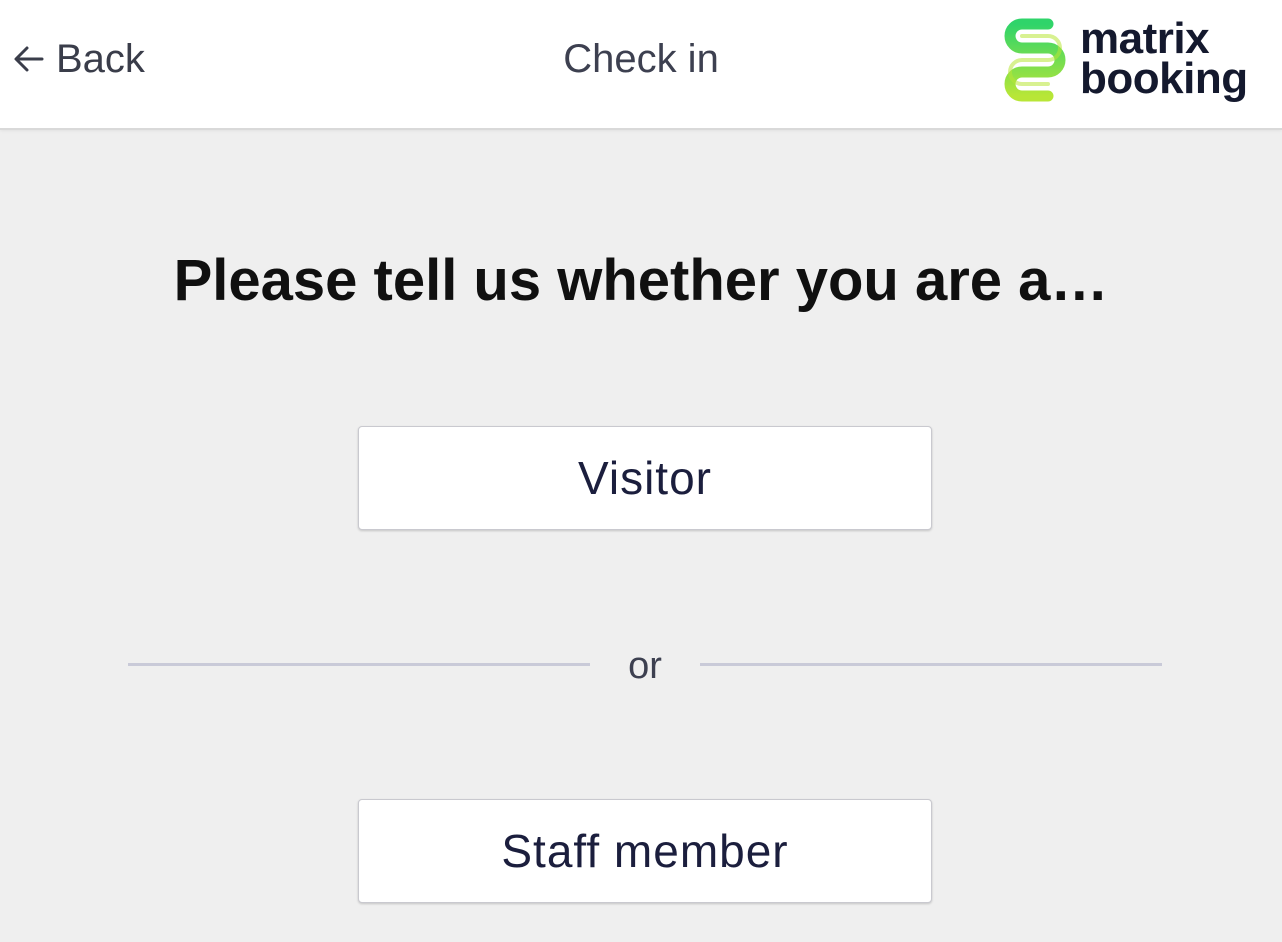 The image size is (1282, 942). What do you see at coordinates (1145, 38) in the screenshot?
I see `logo-line-1: matrix` at bounding box center [1145, 38].